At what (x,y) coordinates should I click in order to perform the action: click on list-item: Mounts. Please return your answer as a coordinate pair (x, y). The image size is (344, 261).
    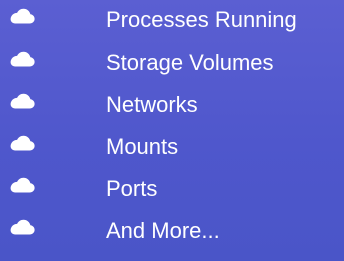
    Looking at the image, I should click on (172, 147).